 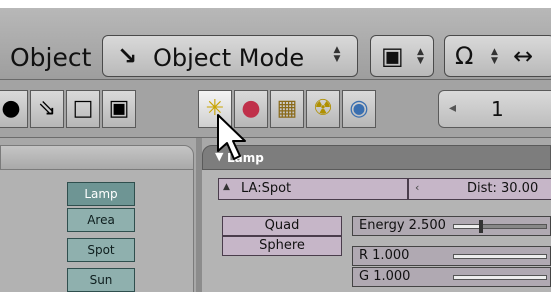 What do you see at coordinates (402, 225) in the screenshot?
I see `energy-label: Energy 2.500` at bounding box center [402, 225].